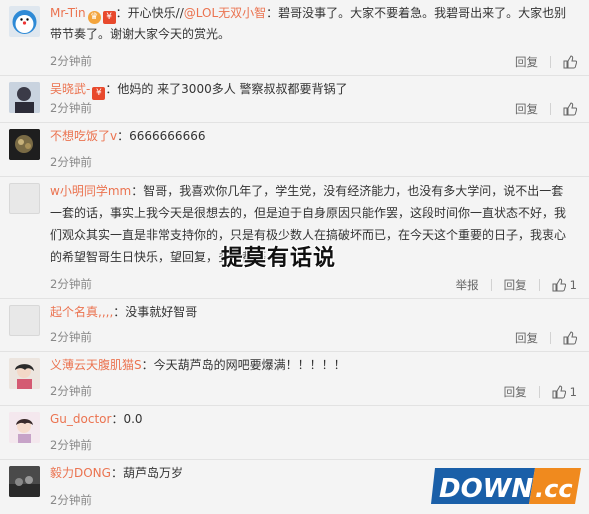 The height and width of the screenshot is (514, 589). I want to click on comment-text: 他妈的 来了3000多人 警察叔叔都要背锅了, so click(232, 89).